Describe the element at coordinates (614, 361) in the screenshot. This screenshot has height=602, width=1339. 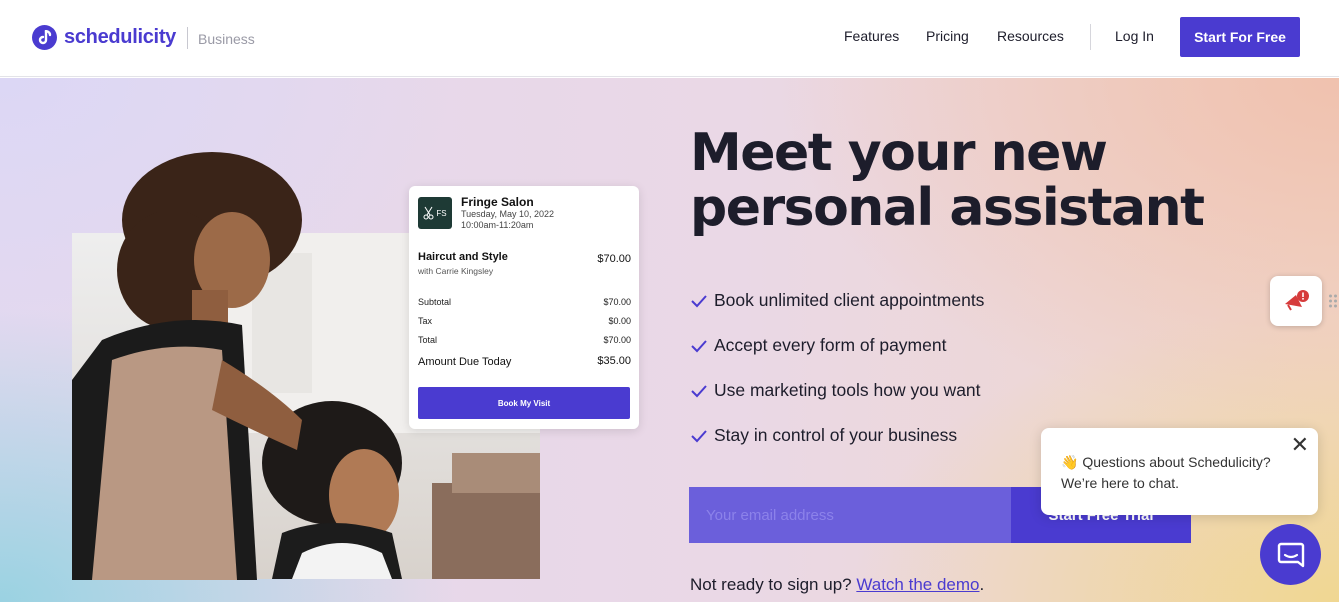
I see `amount-due-value: $35.00` at that location.